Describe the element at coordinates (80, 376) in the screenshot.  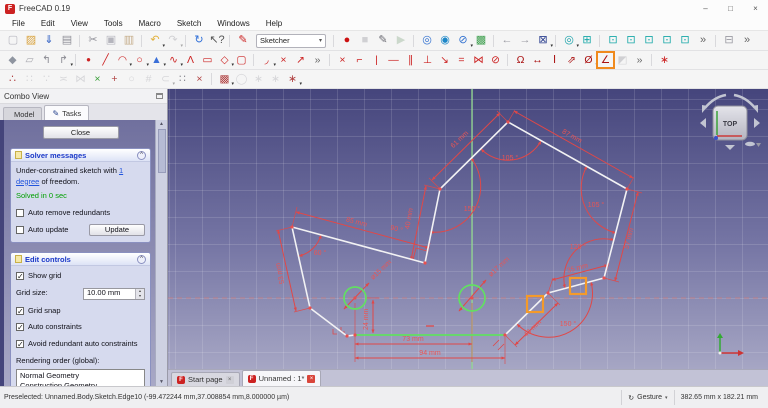
I see `list-item: Normal Geometry` at that location.